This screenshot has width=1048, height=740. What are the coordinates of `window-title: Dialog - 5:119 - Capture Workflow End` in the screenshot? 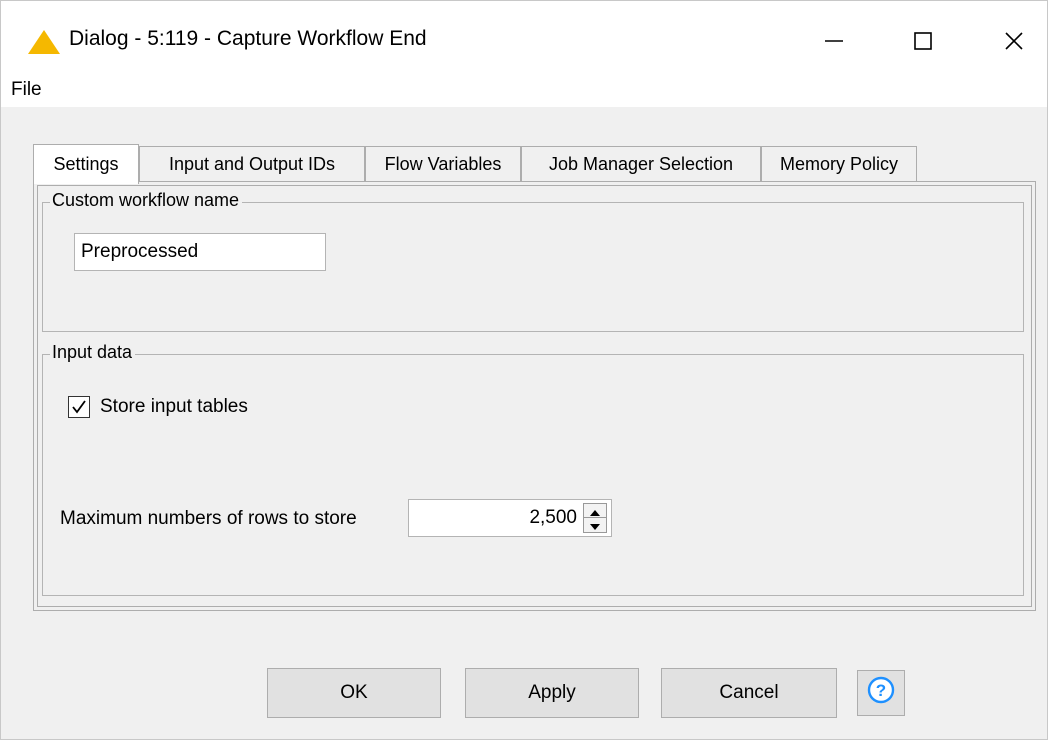 It's located at (248, 38).